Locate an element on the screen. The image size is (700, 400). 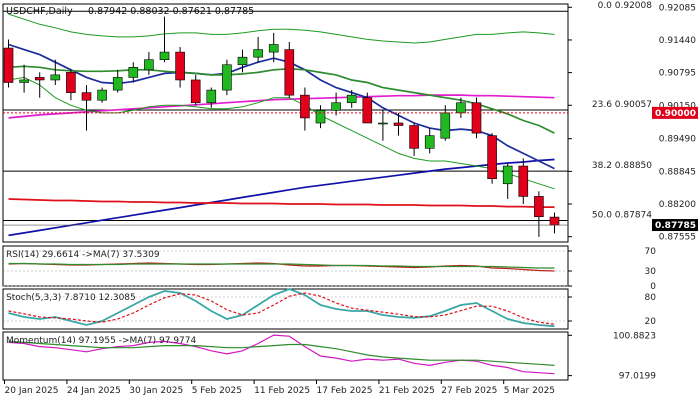
indicator-tick-label: 70 is located at coordinates (651, 252).